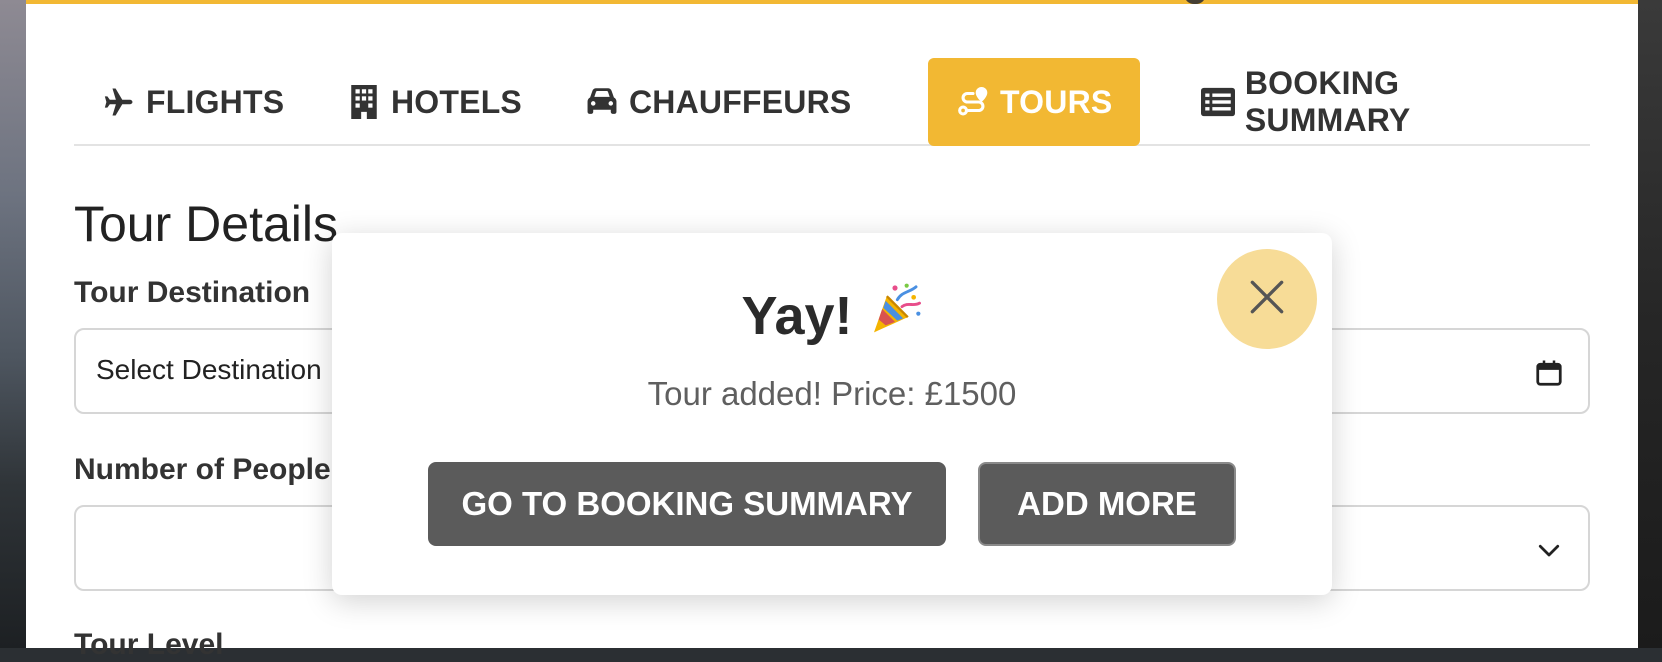 This screenshot has width=1662, height=662. What do you see at coordinates (1107, 504) in the screenshot?
I see `add-more-button: ADD MORE` at bounding box center [1107, 504].